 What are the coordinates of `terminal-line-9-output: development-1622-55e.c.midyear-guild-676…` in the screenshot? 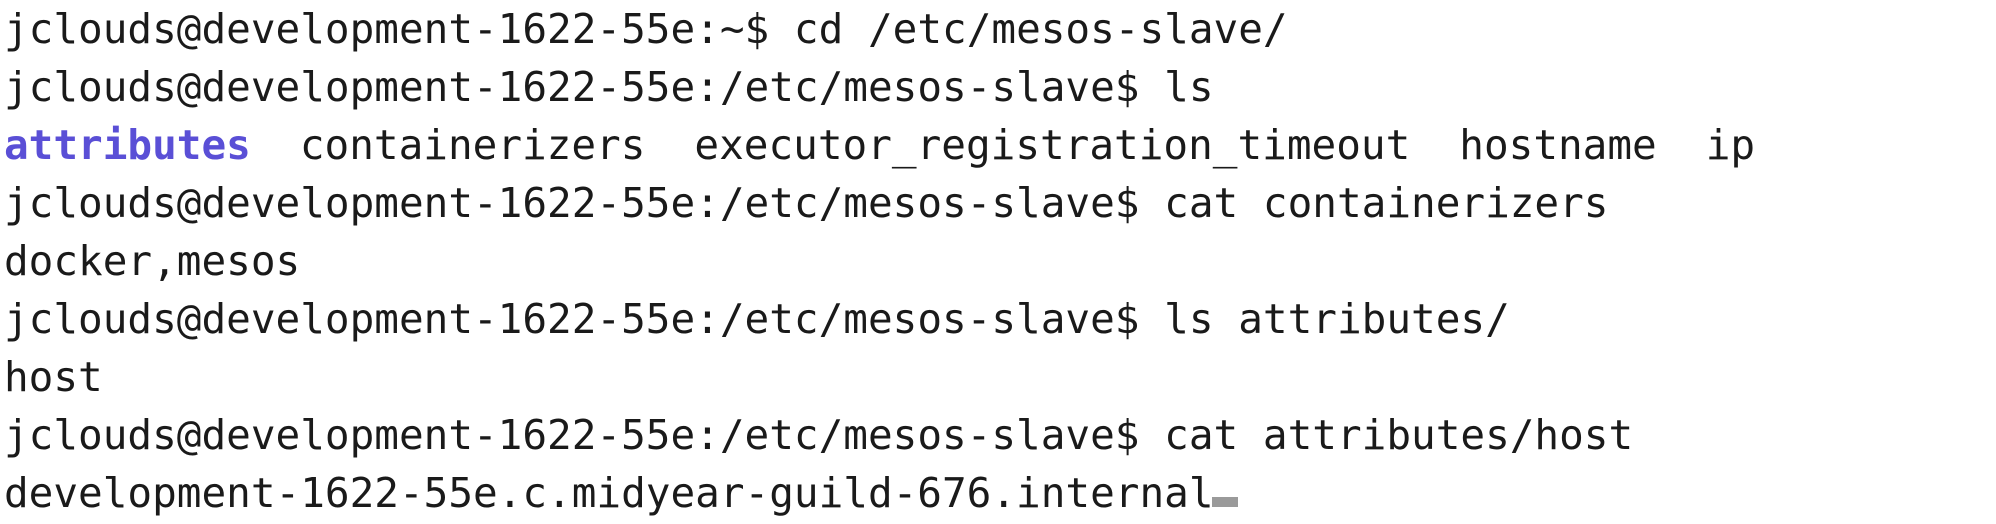 It's located at (1000, 493).